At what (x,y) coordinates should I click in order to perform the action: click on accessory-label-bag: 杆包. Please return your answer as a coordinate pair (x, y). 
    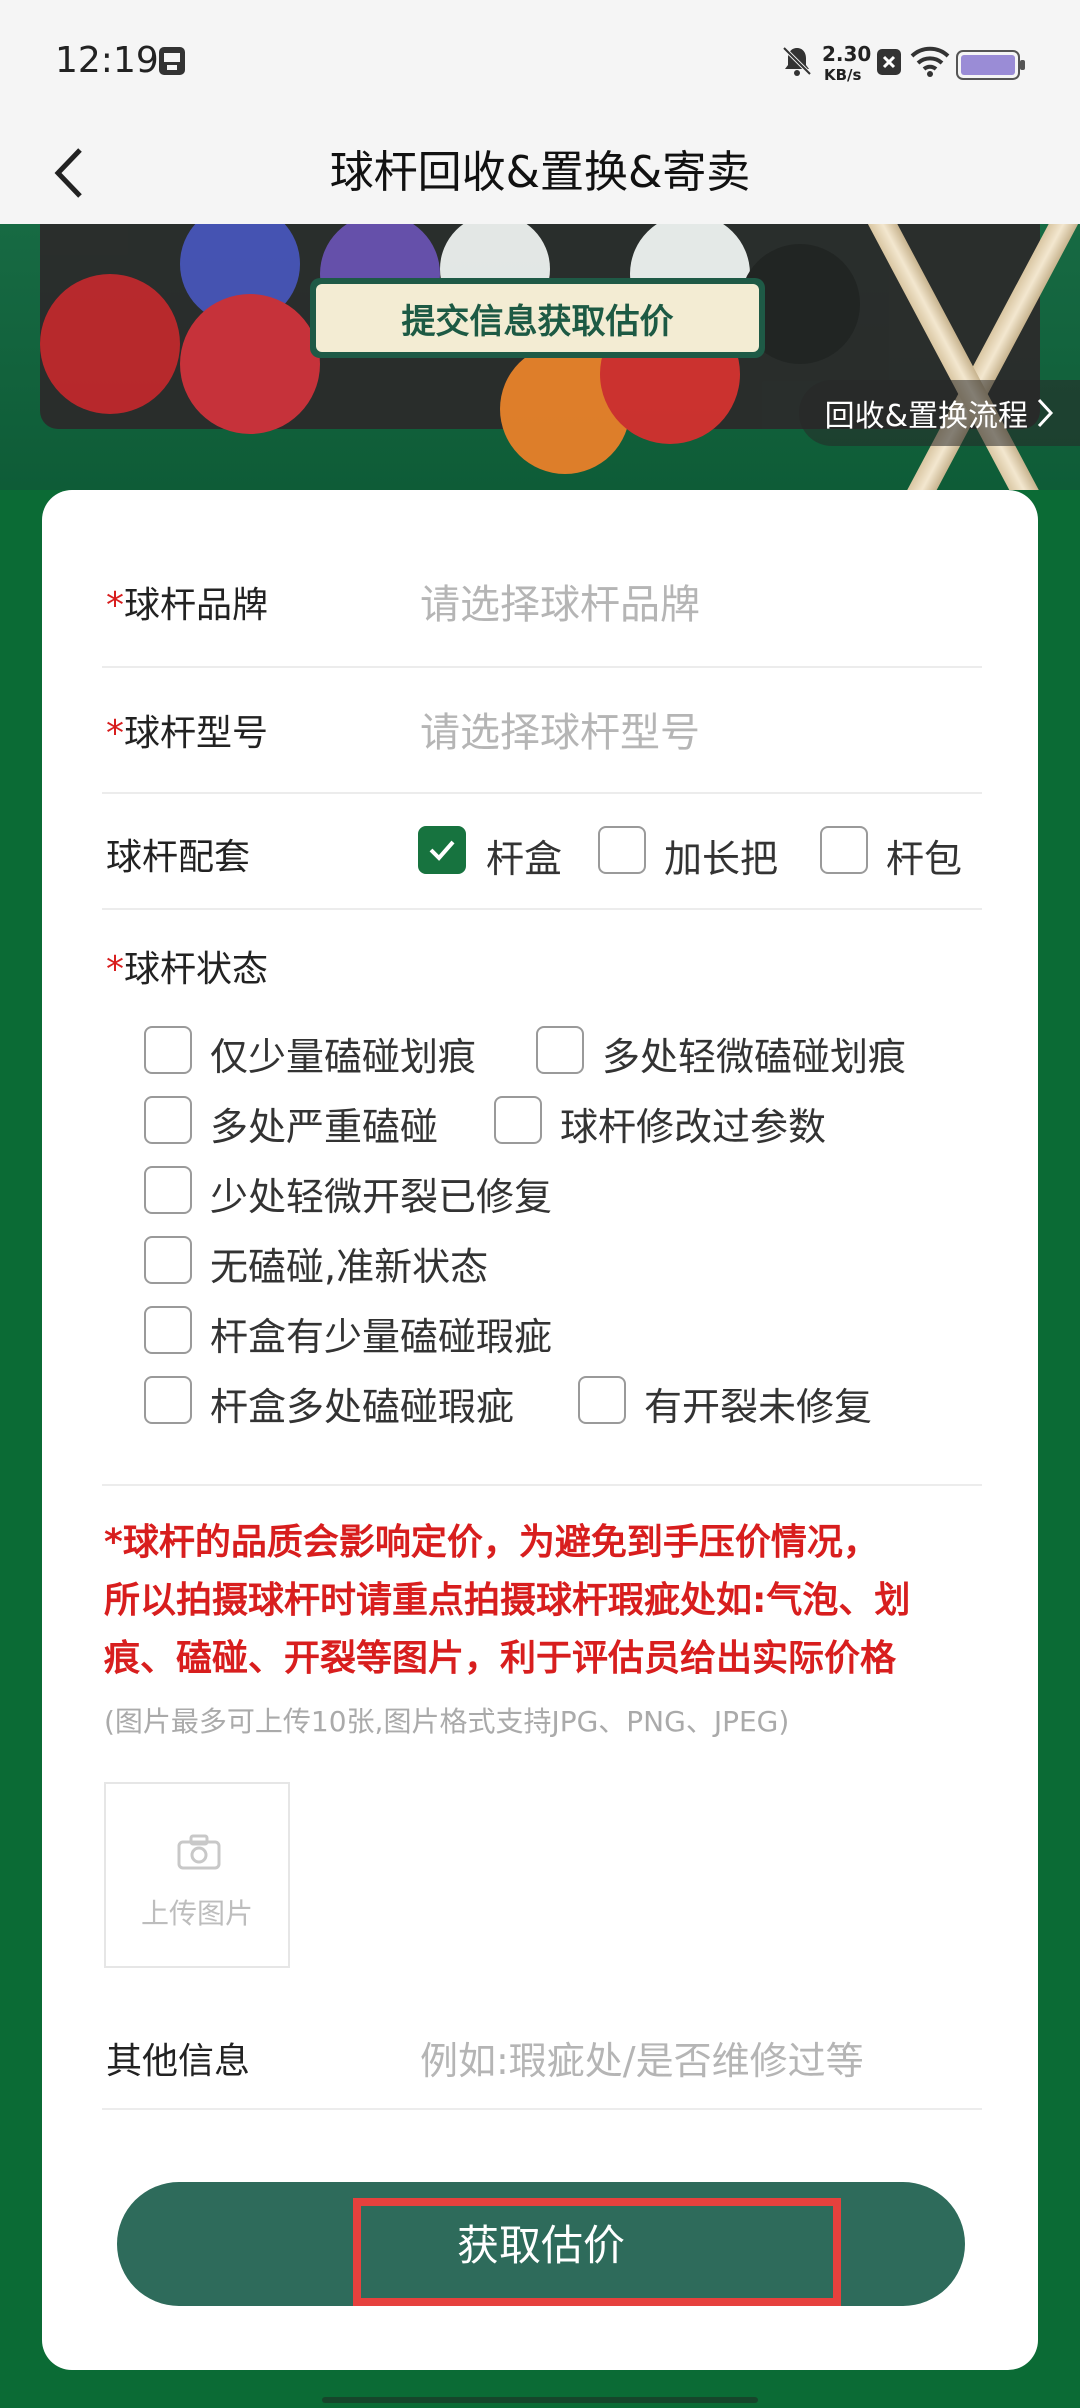
    Looking at the image, I should click on (924, 859).